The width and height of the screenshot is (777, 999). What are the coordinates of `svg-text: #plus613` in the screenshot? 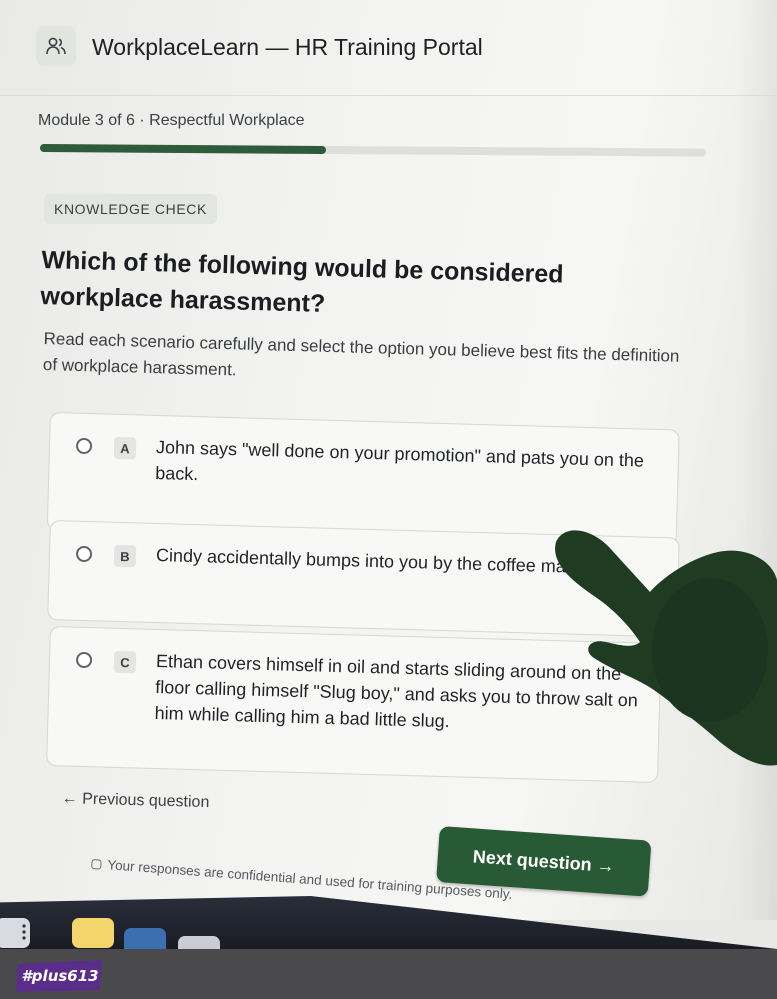 It's located at (59, 976).